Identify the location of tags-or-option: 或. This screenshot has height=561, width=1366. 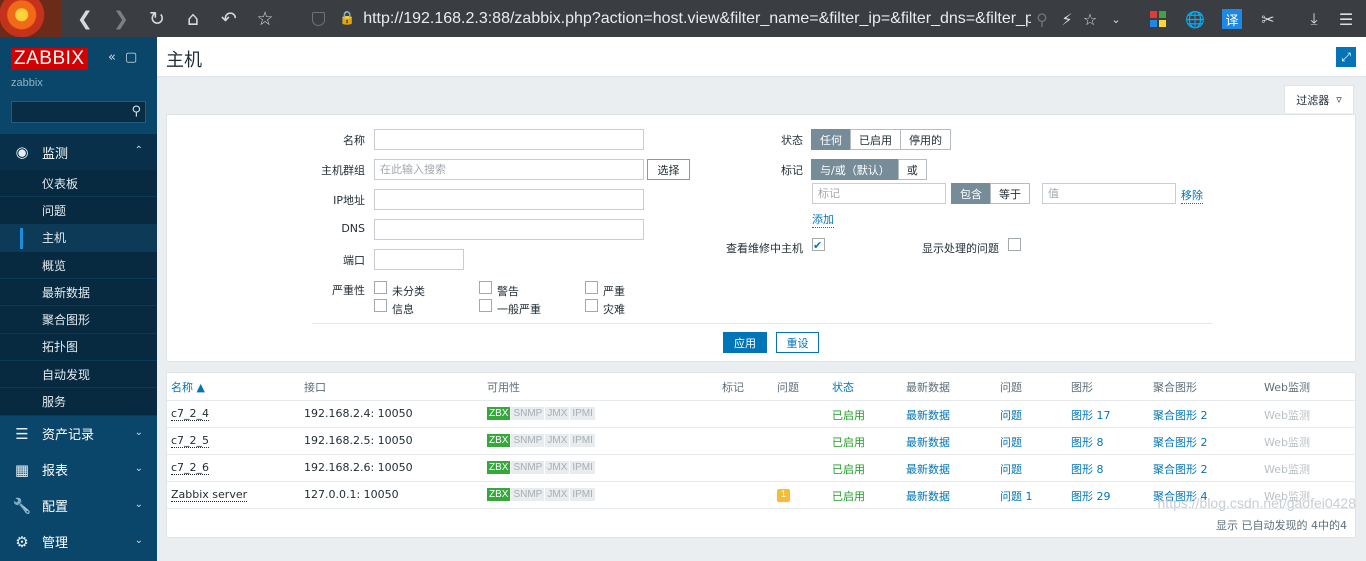
(912, 169).